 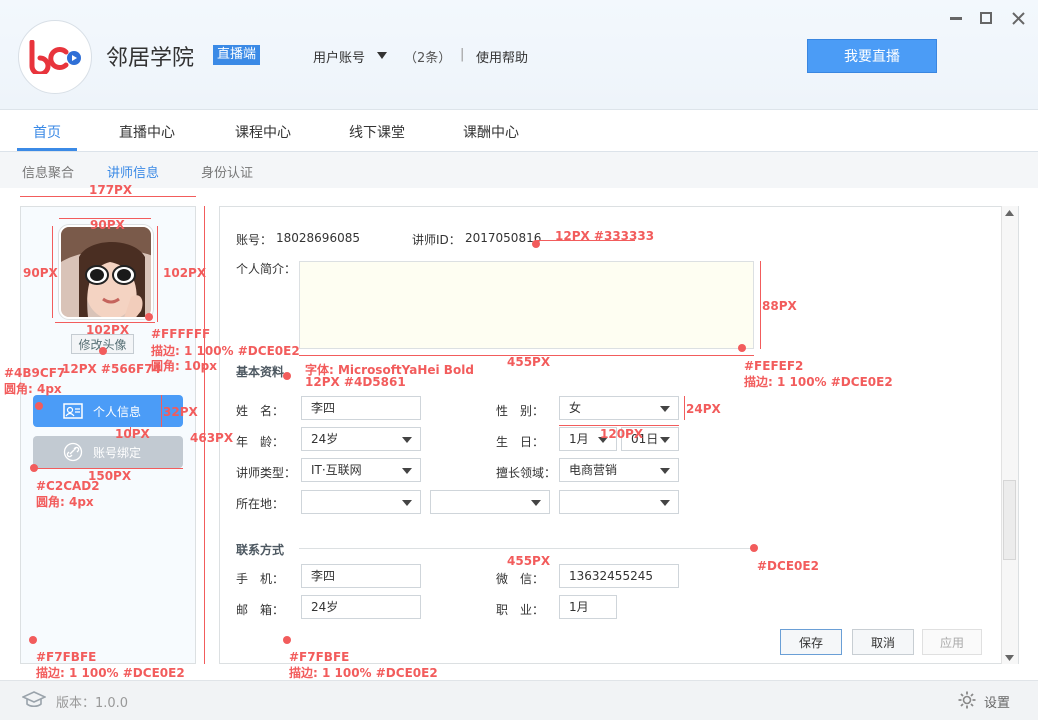 I want to click on birthday-label: 生 日：, so click(x=520, y=442).